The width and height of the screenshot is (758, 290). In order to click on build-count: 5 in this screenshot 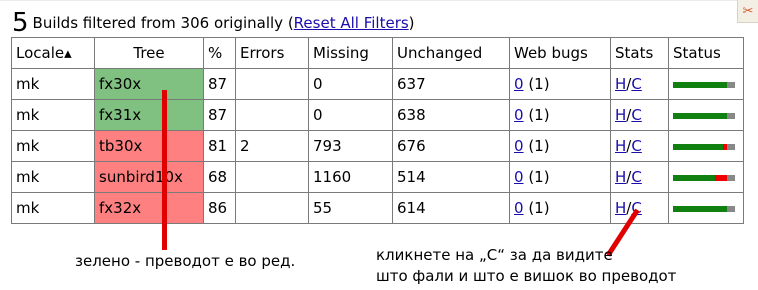, I will do `click(20, 23)`.